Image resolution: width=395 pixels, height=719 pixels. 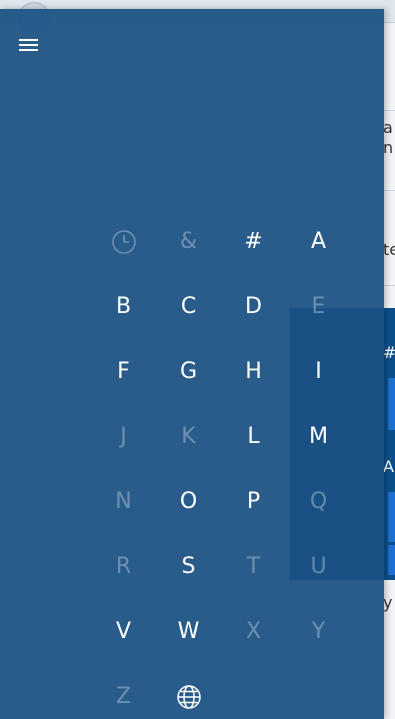 What do you see at coordinates (253, 306) in the screenshot?
I see `letter-d: D` at bounding box center [253, 306].